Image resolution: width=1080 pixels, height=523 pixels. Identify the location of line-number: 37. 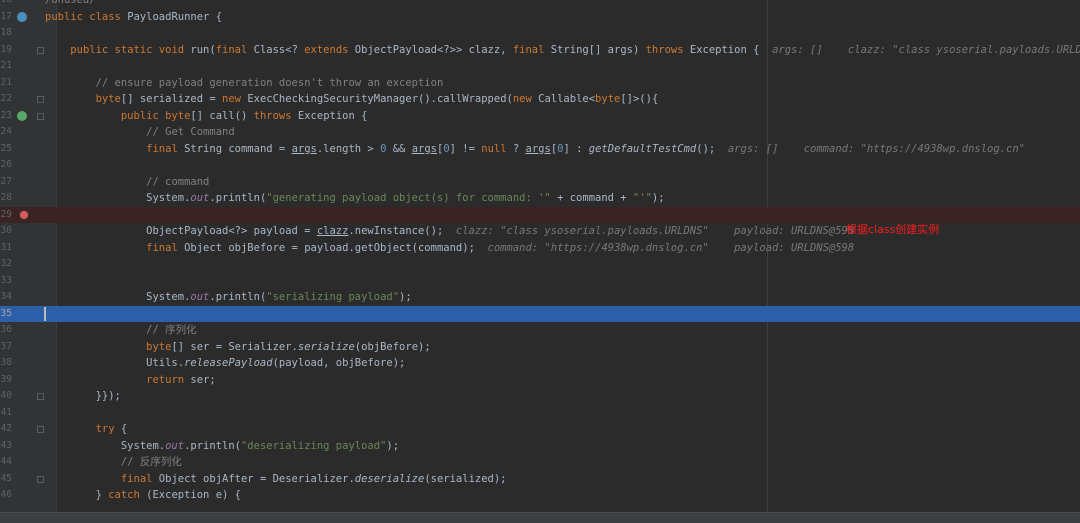
(6, 346).